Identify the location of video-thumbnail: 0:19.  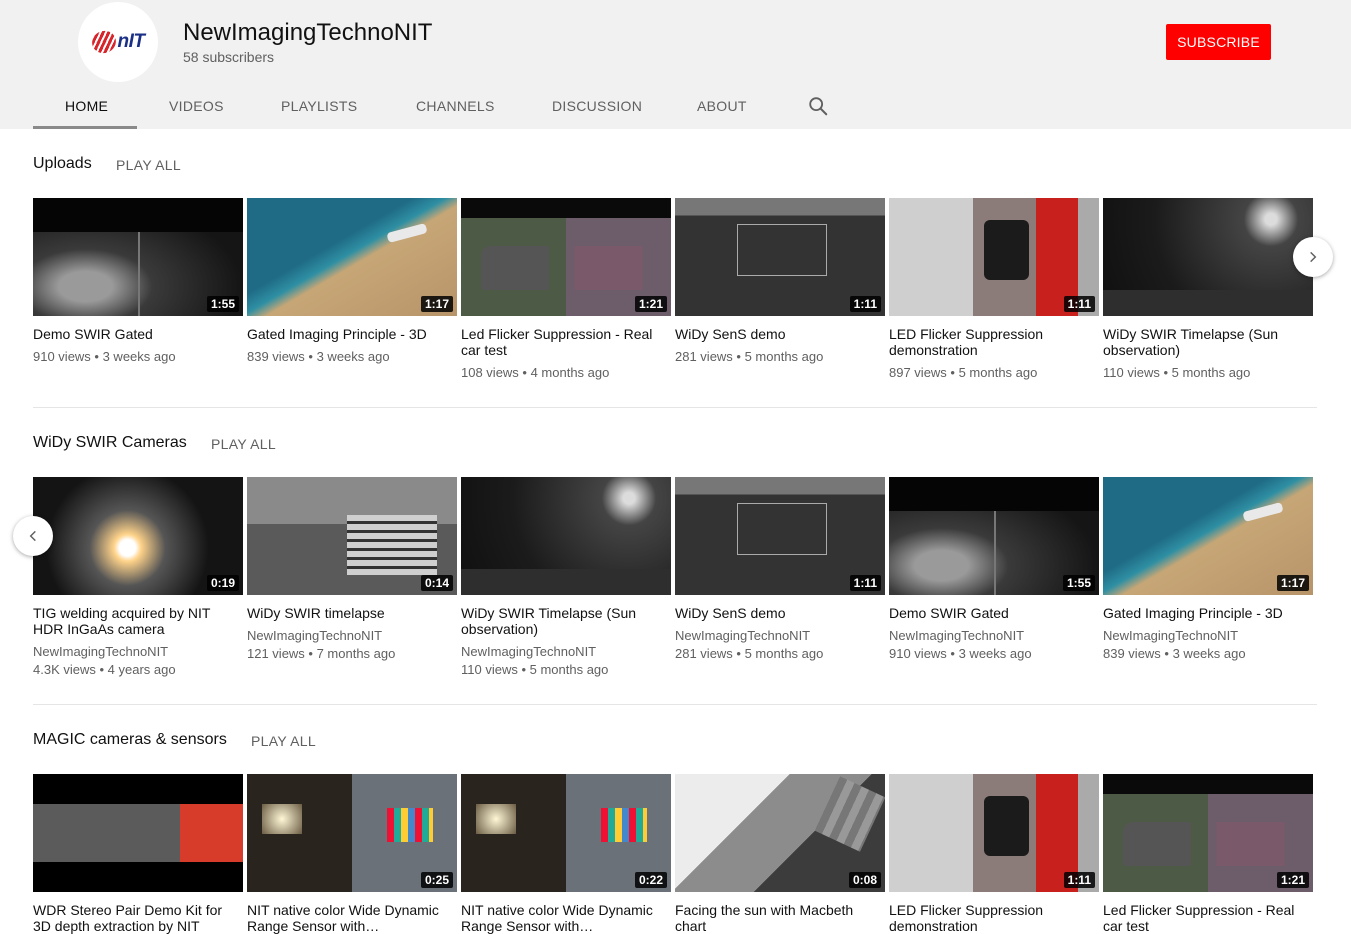
(138, 536).